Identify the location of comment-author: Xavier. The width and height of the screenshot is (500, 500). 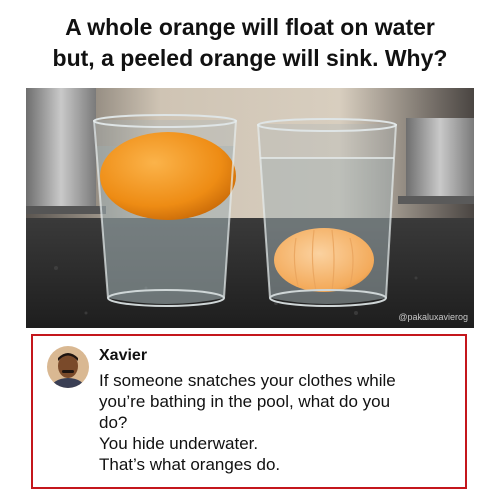
(123, 355).